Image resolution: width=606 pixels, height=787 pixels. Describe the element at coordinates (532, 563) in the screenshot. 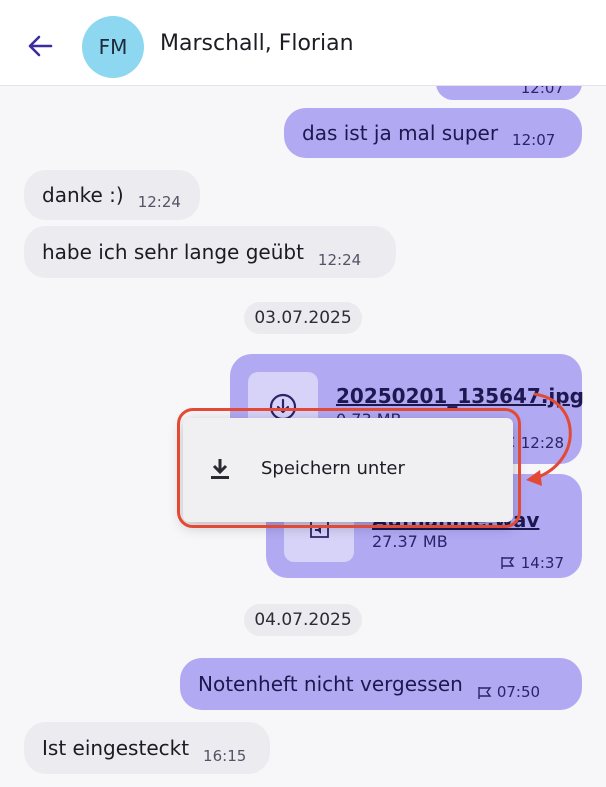

I see `message-time: 14:37` at that location.